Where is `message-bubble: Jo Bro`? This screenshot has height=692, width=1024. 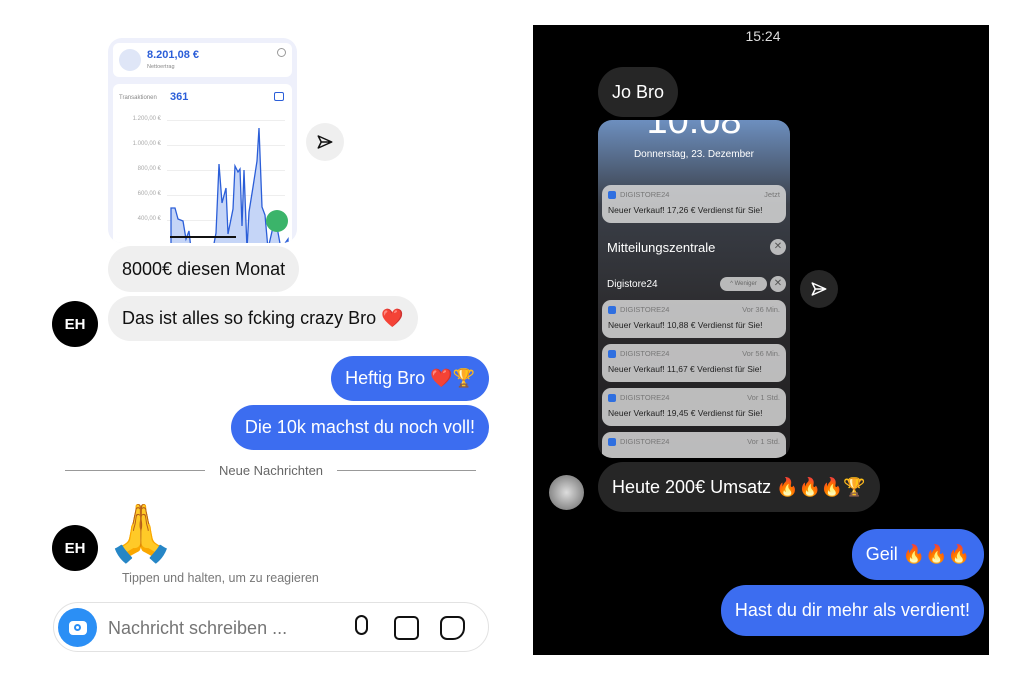 message-bubble: Jo Bro is located at coordinates (638, 92).